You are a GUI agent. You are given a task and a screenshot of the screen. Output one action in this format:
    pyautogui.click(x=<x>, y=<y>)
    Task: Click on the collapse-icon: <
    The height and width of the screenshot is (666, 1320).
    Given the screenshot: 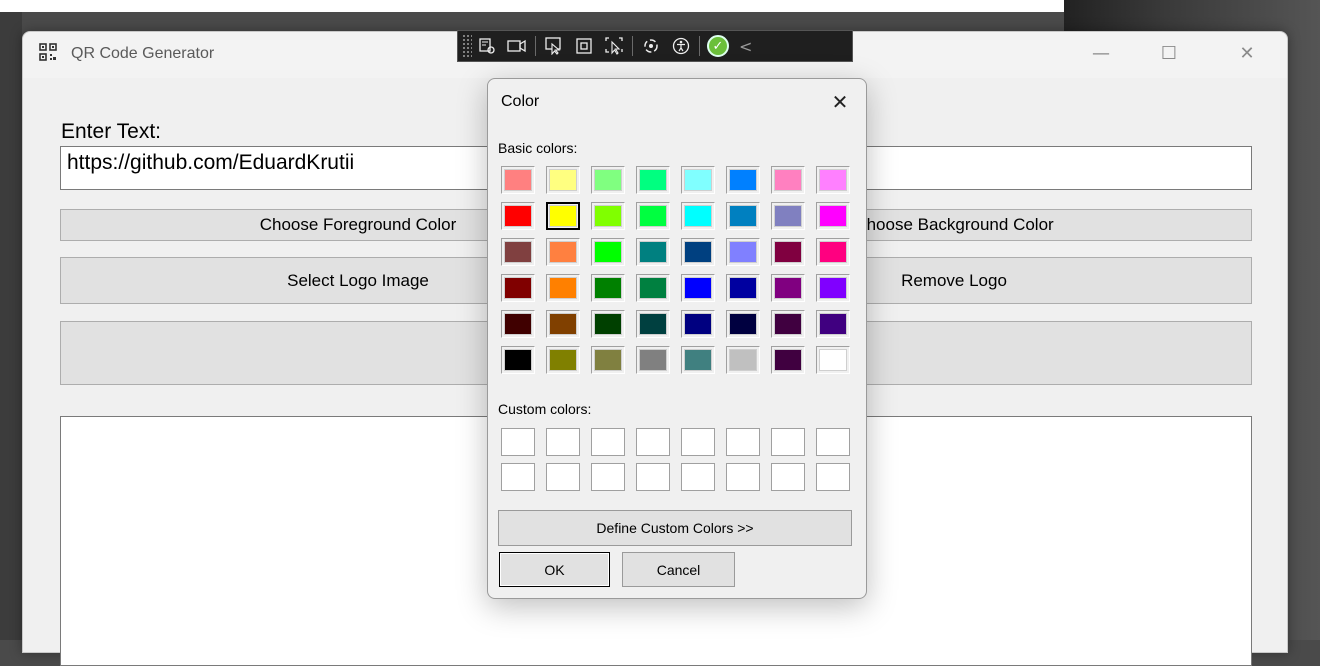 What is the action you would take?
    pyautogui.click(x=745, y=46)
    